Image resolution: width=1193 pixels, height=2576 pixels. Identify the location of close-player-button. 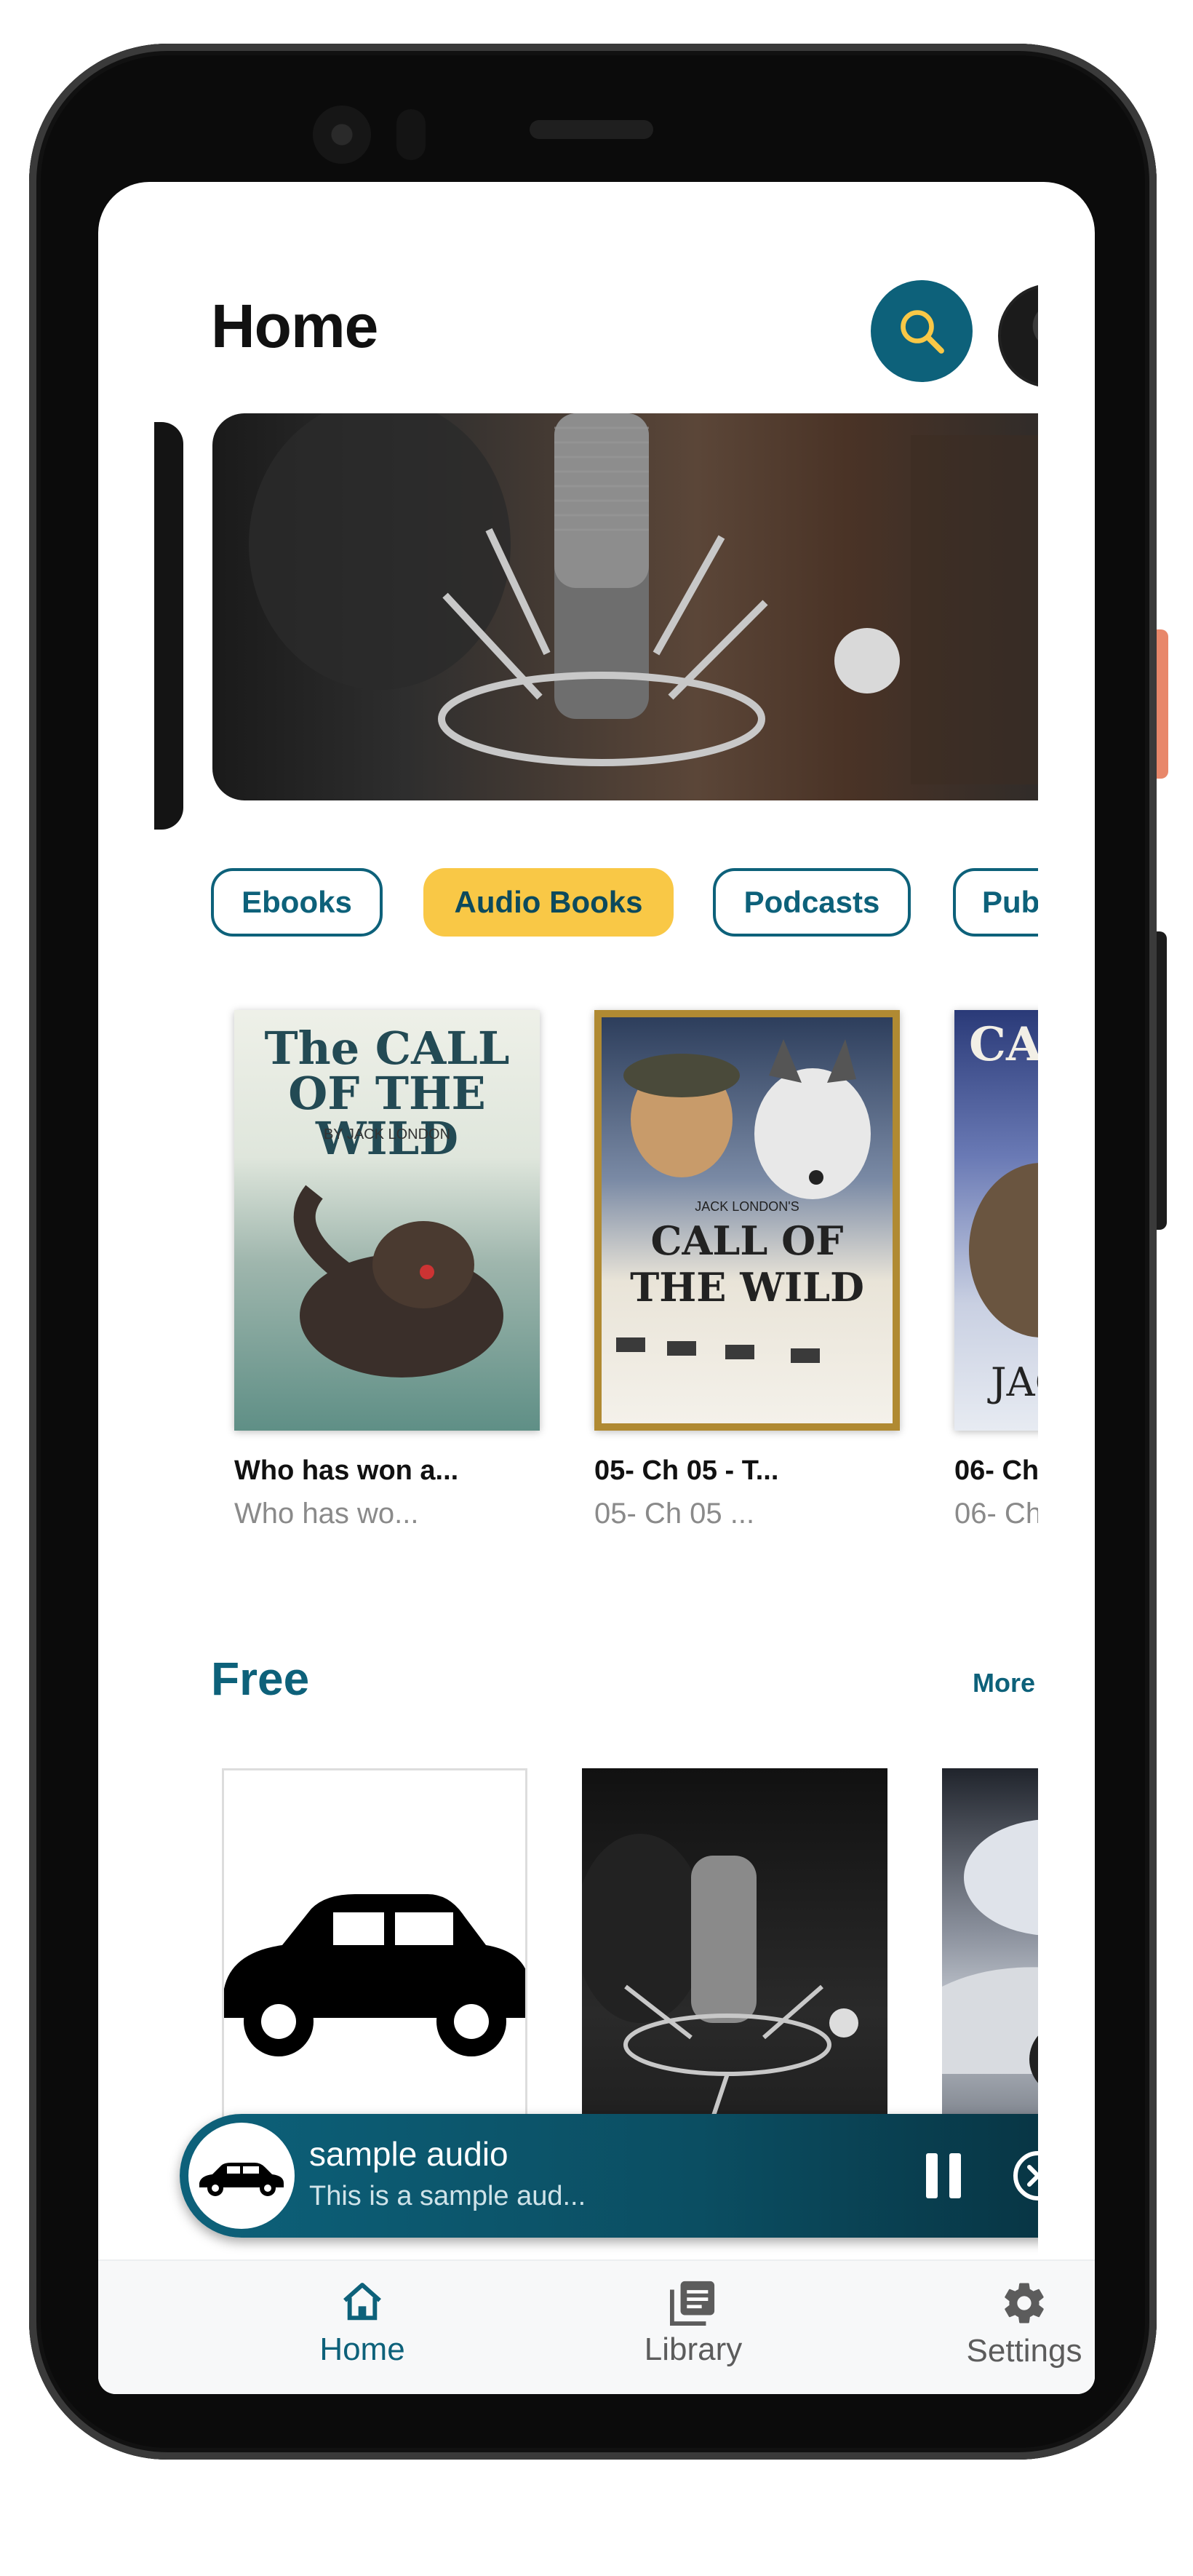
(1023, 2176).